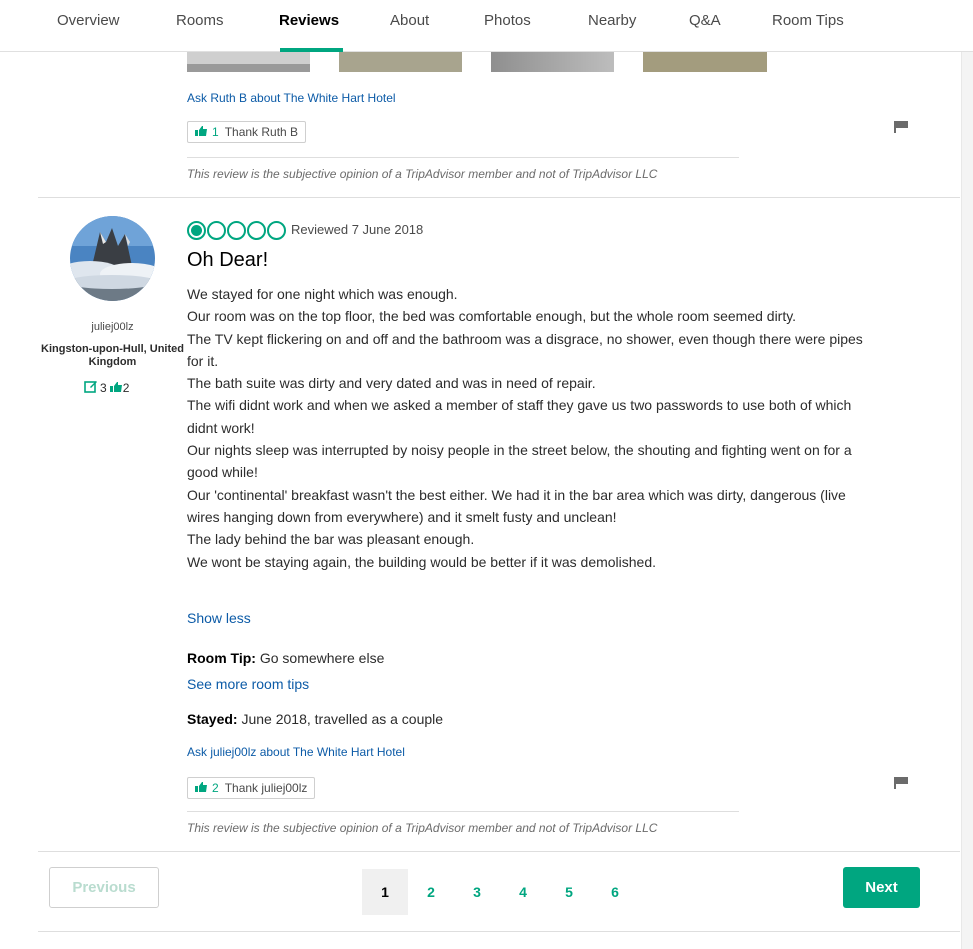 Image resolution: width=973 pixels, height=949 pixels. Describe the element at coordinates (881, 887) in the screenshot. I see `next-page-button: Next` at that location.